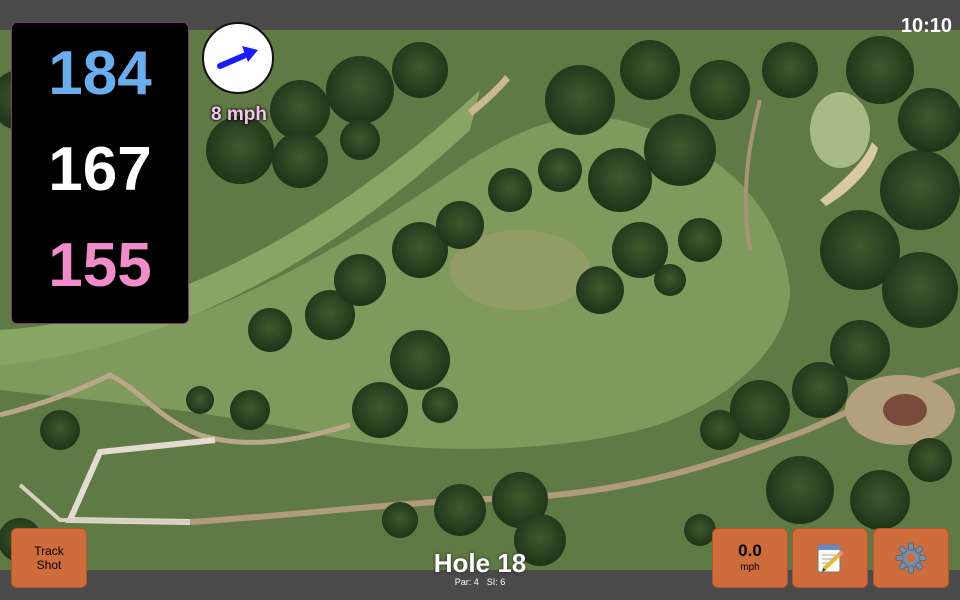  I want to click on settings-button, so click(911, 558).